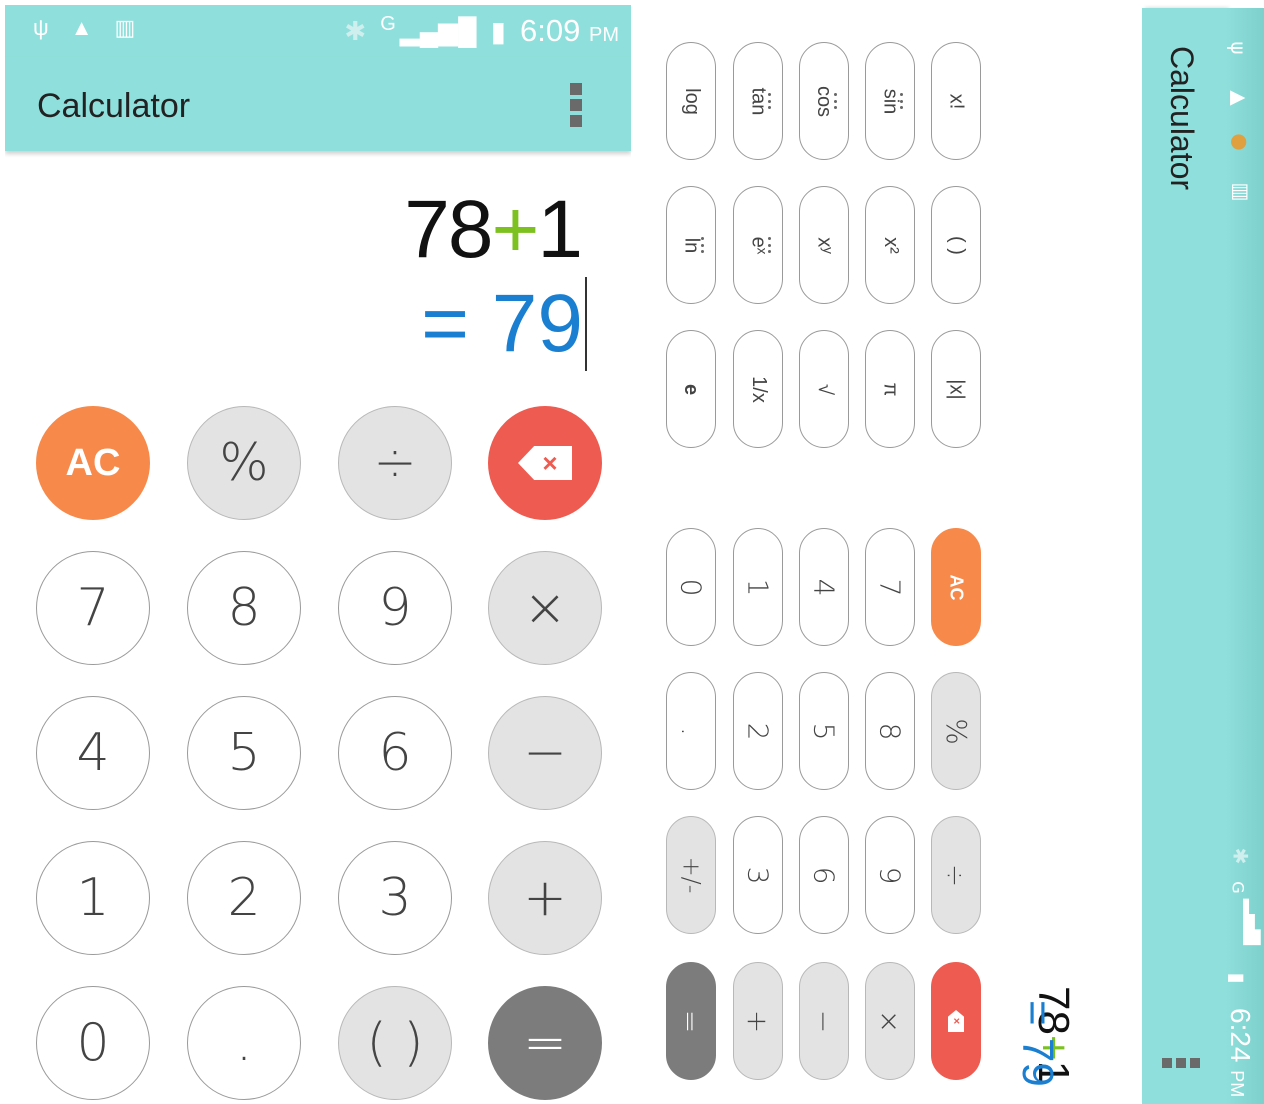 This screenshot has height=1104, width=1264. I want to click on l-equals-button: =, so click(691, 1021).